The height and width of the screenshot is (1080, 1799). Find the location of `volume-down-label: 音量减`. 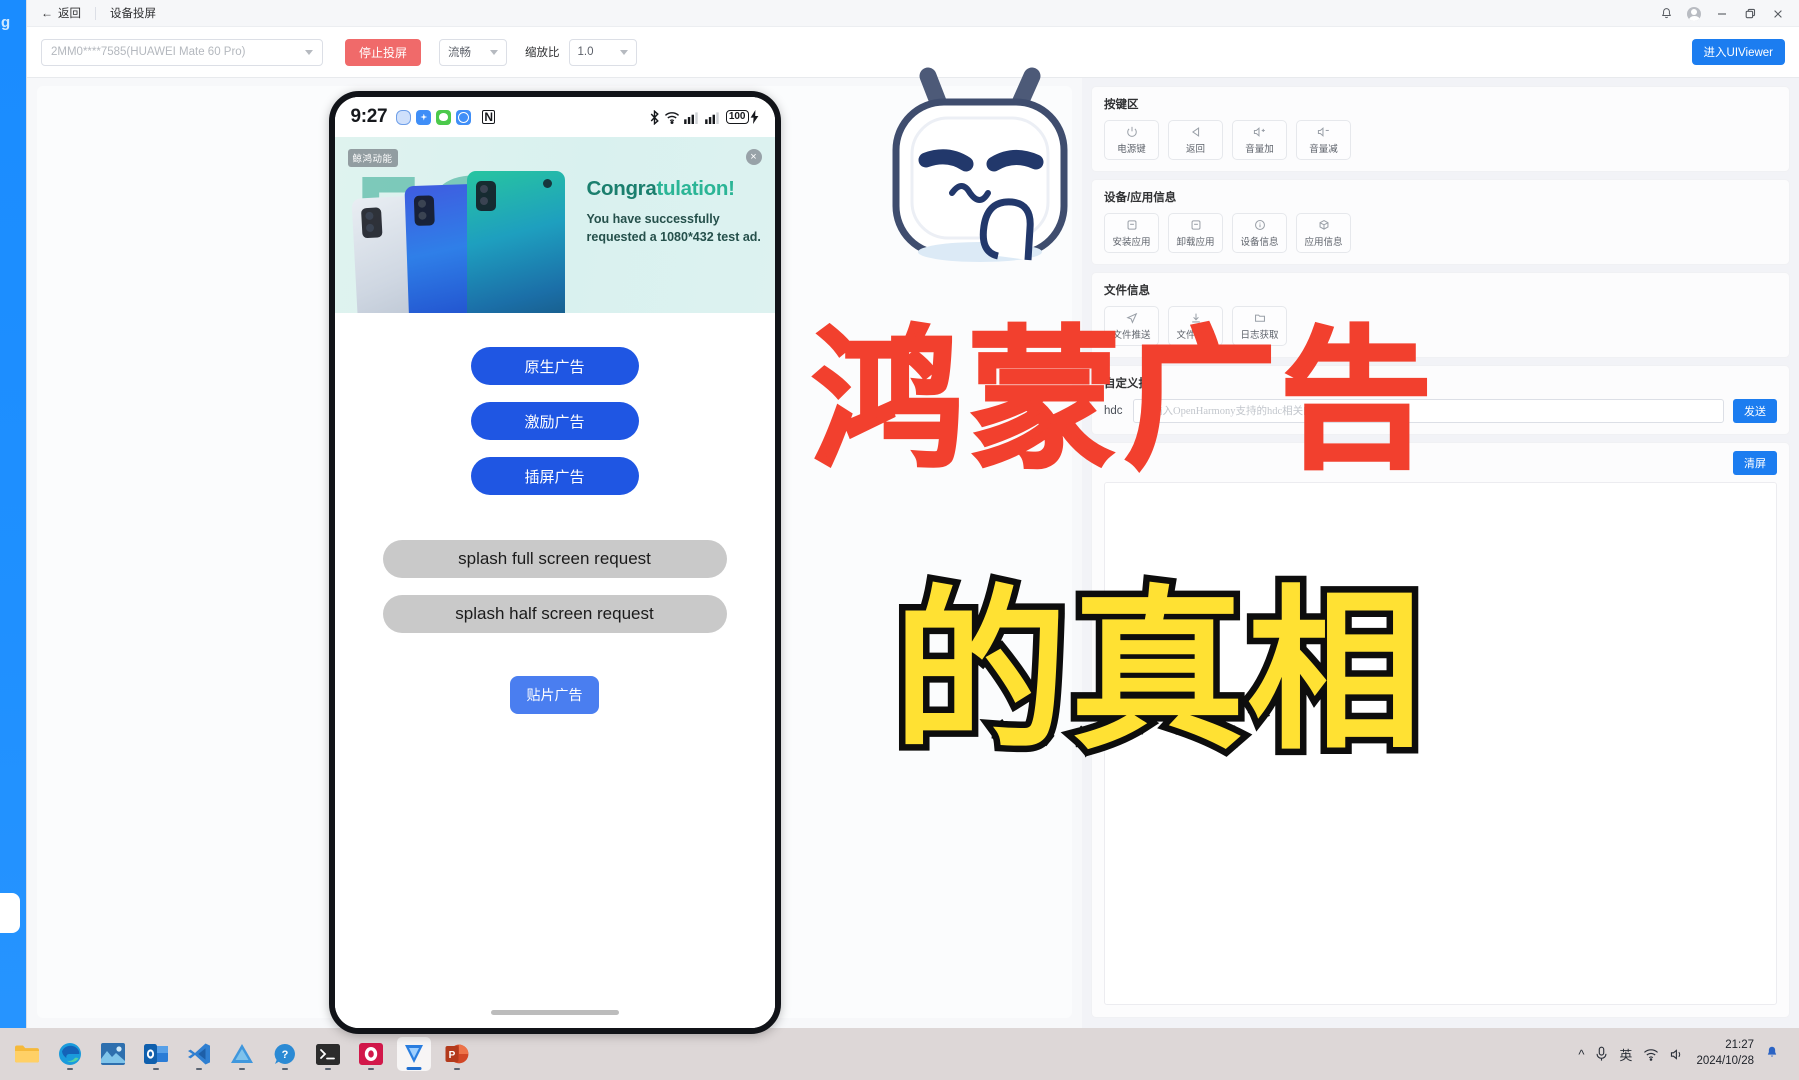

volume-down-label: 音量减 is located at coordinates (1323, 149).